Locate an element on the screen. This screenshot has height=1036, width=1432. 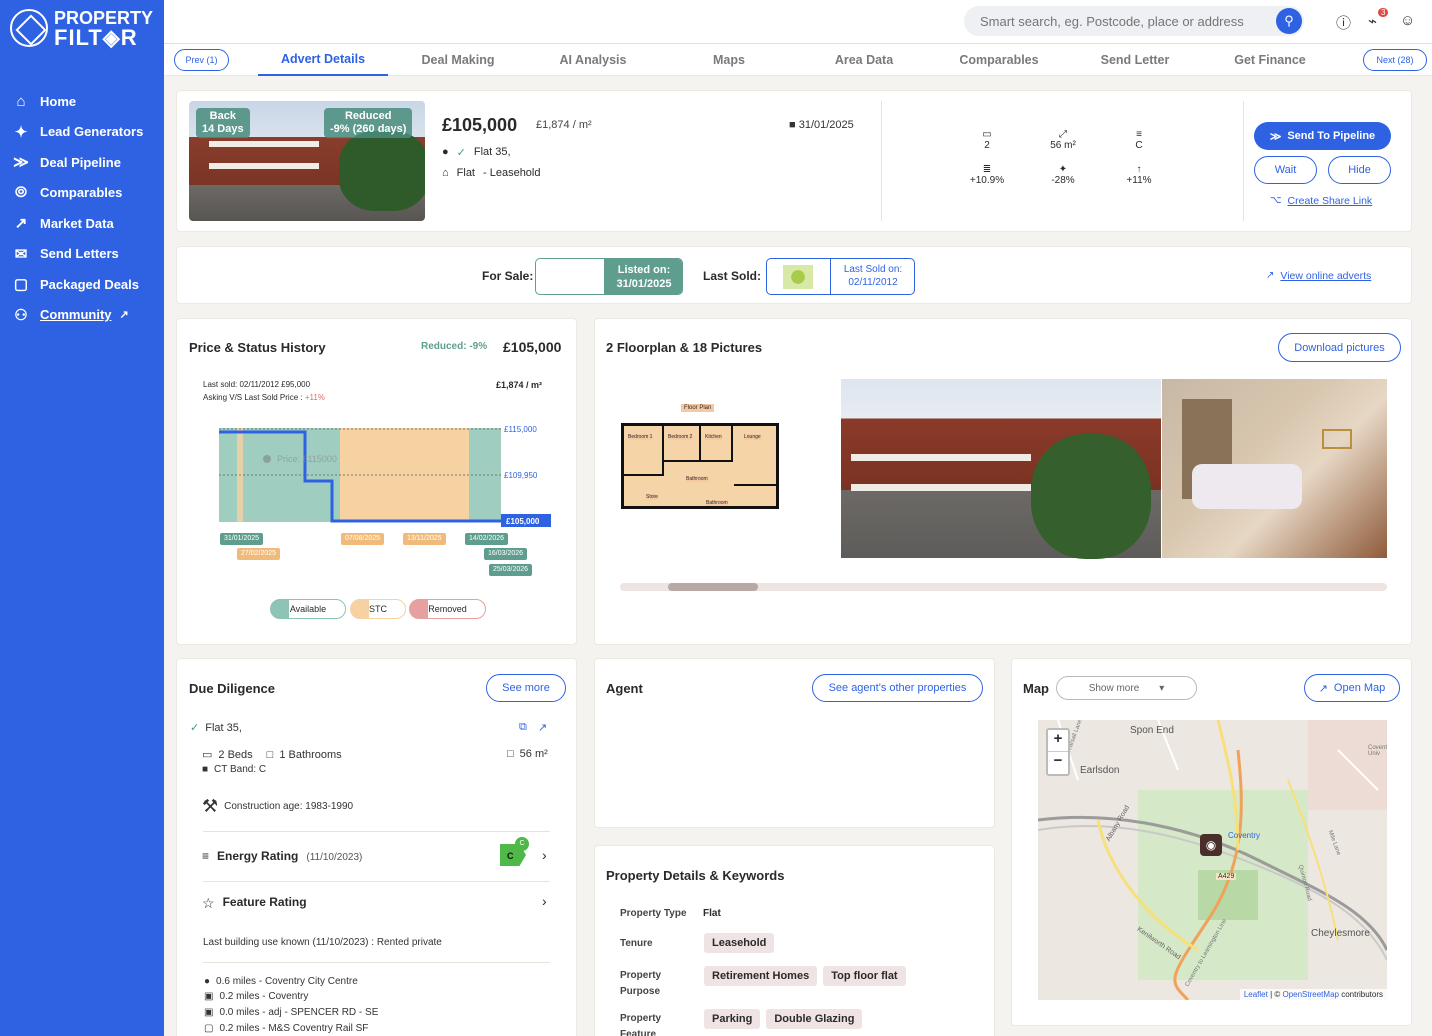
share-link: ⌥ Create Share Link is located at coordinates (1321, 201).